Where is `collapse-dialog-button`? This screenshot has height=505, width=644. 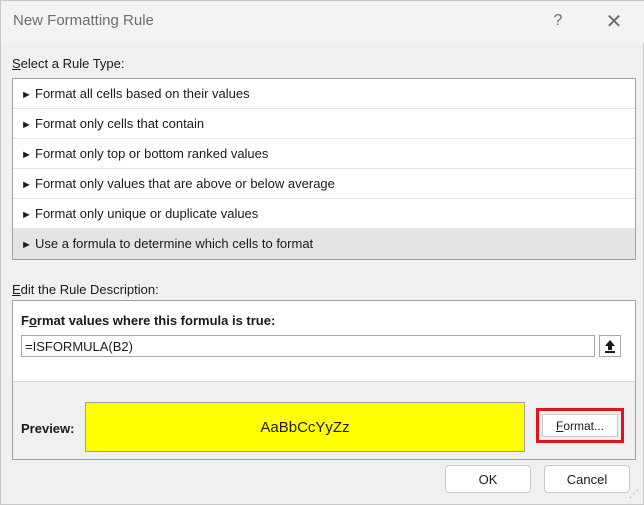 collapse-dialog-button is located at coordinates (610, 346).